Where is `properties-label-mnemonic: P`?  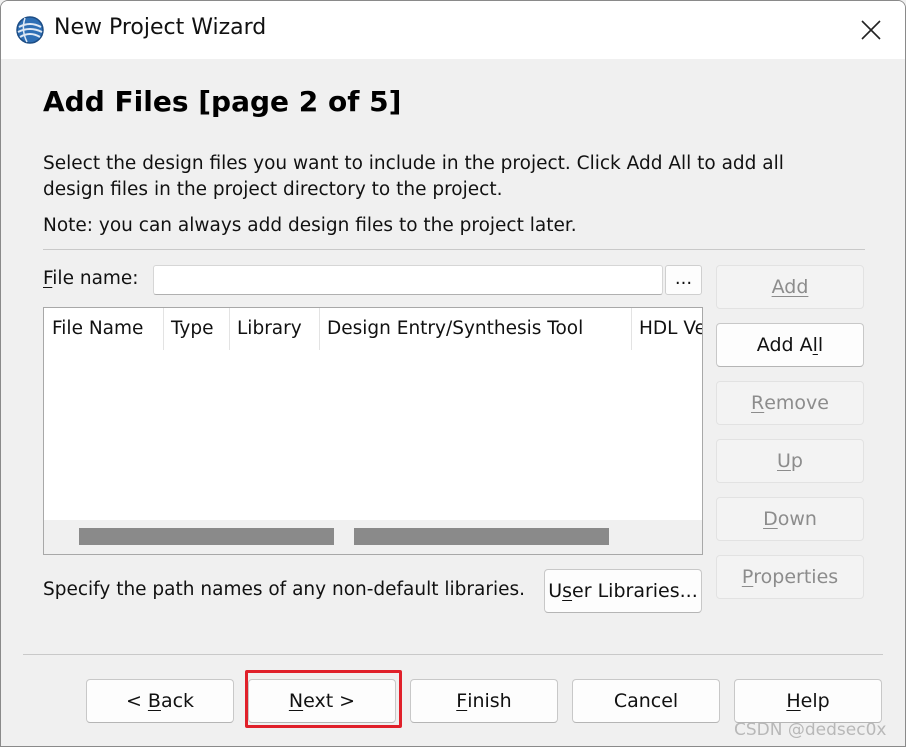 properties-label-mnemonic: P is located at coordinates (747, 577).